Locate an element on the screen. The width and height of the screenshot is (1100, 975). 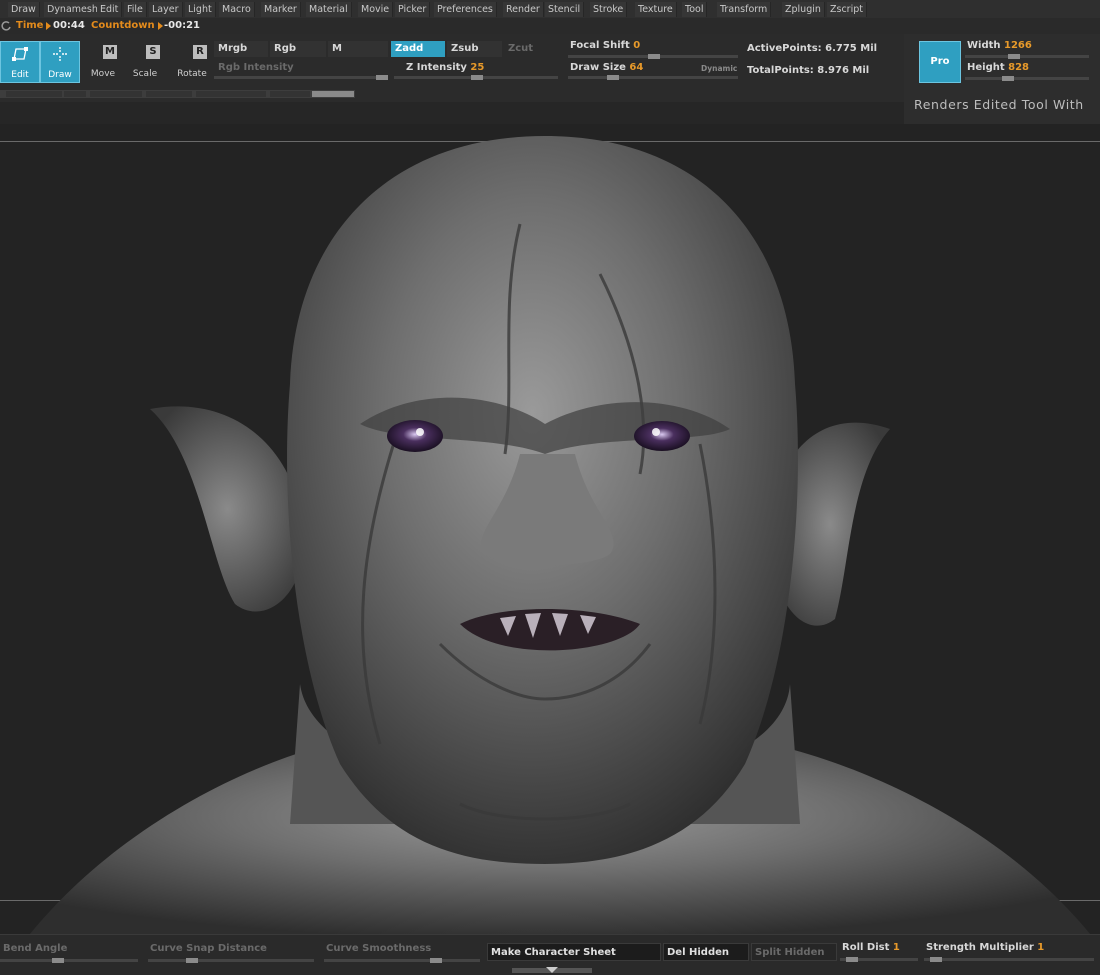
draw-size-slider: Draw Size 64 is located at coordinates (606, 67).